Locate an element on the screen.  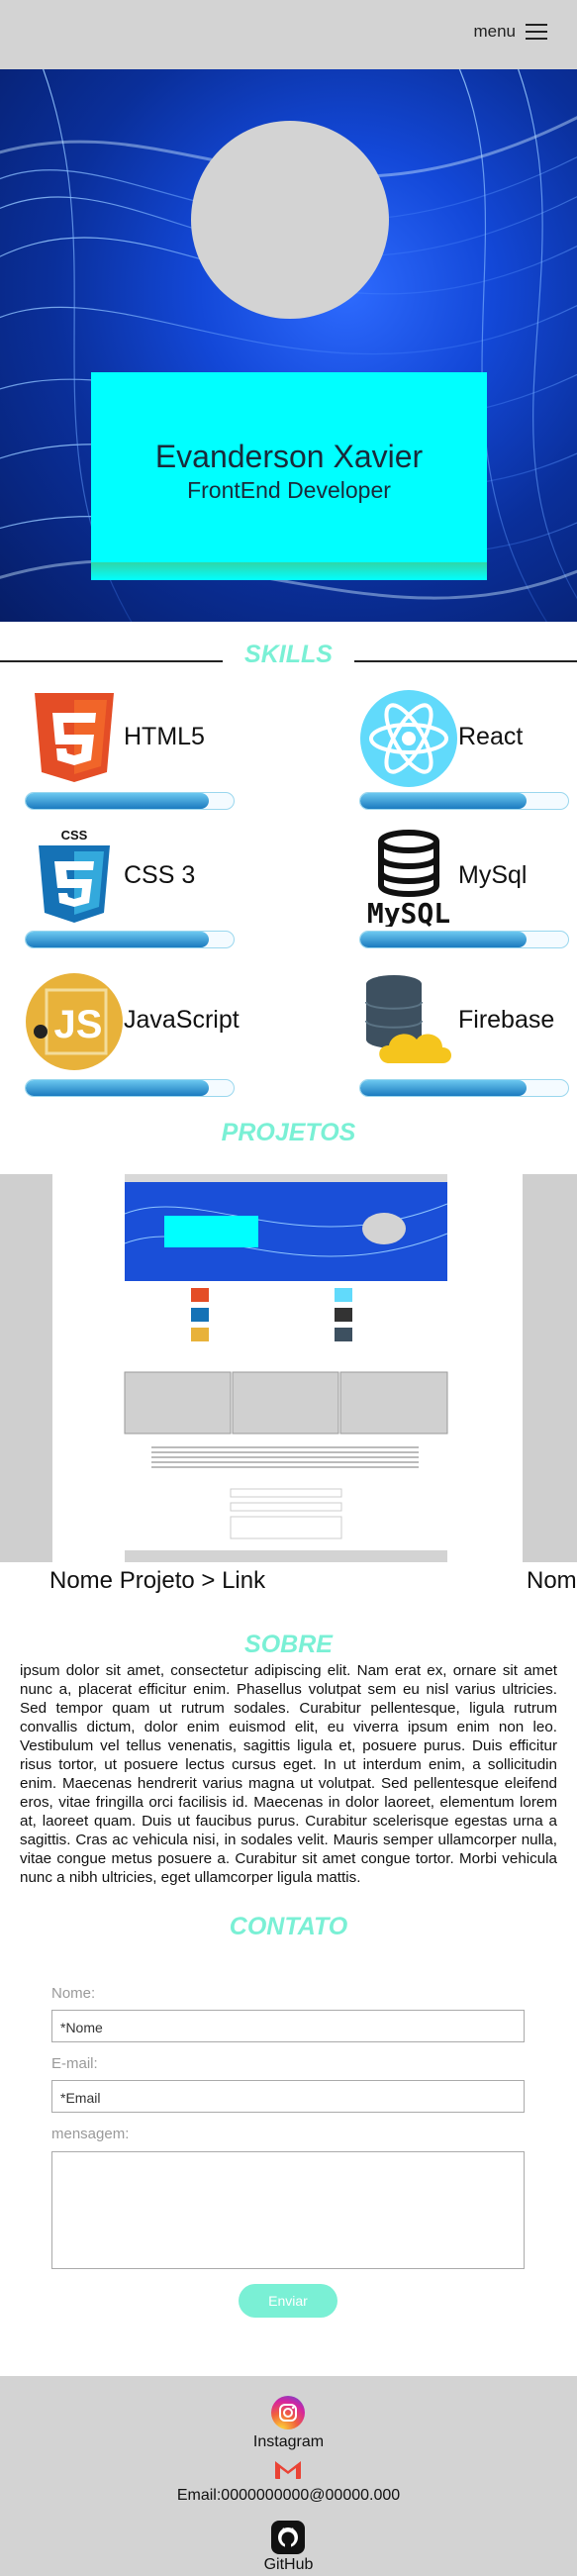
css3-icon: CSS is located at coordinates (74, 876).